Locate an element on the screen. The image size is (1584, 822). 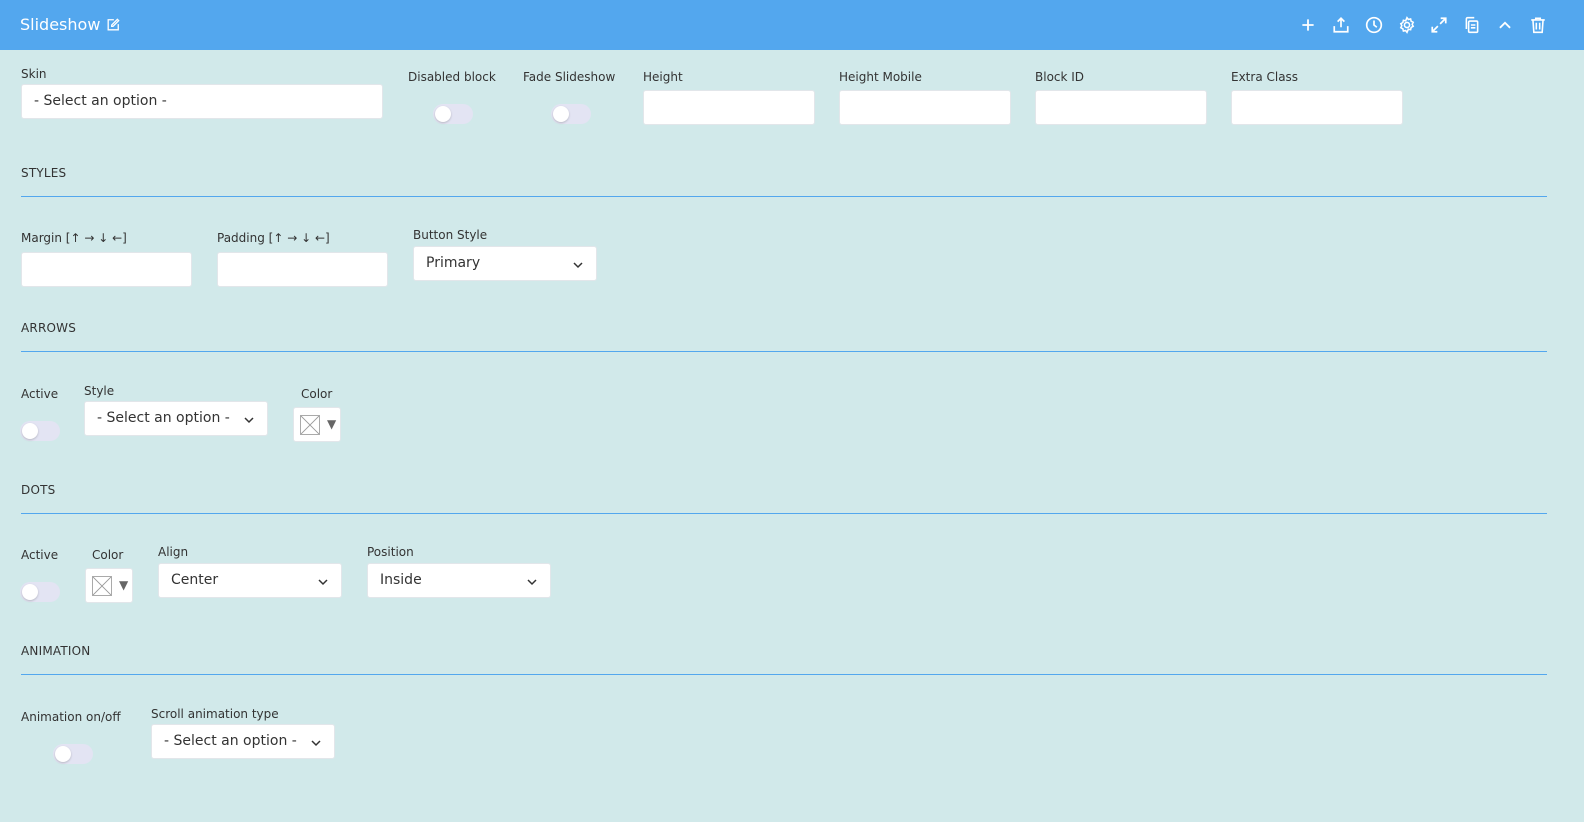
dots-color-picker: ▼ is located at coordinates (109, 585).